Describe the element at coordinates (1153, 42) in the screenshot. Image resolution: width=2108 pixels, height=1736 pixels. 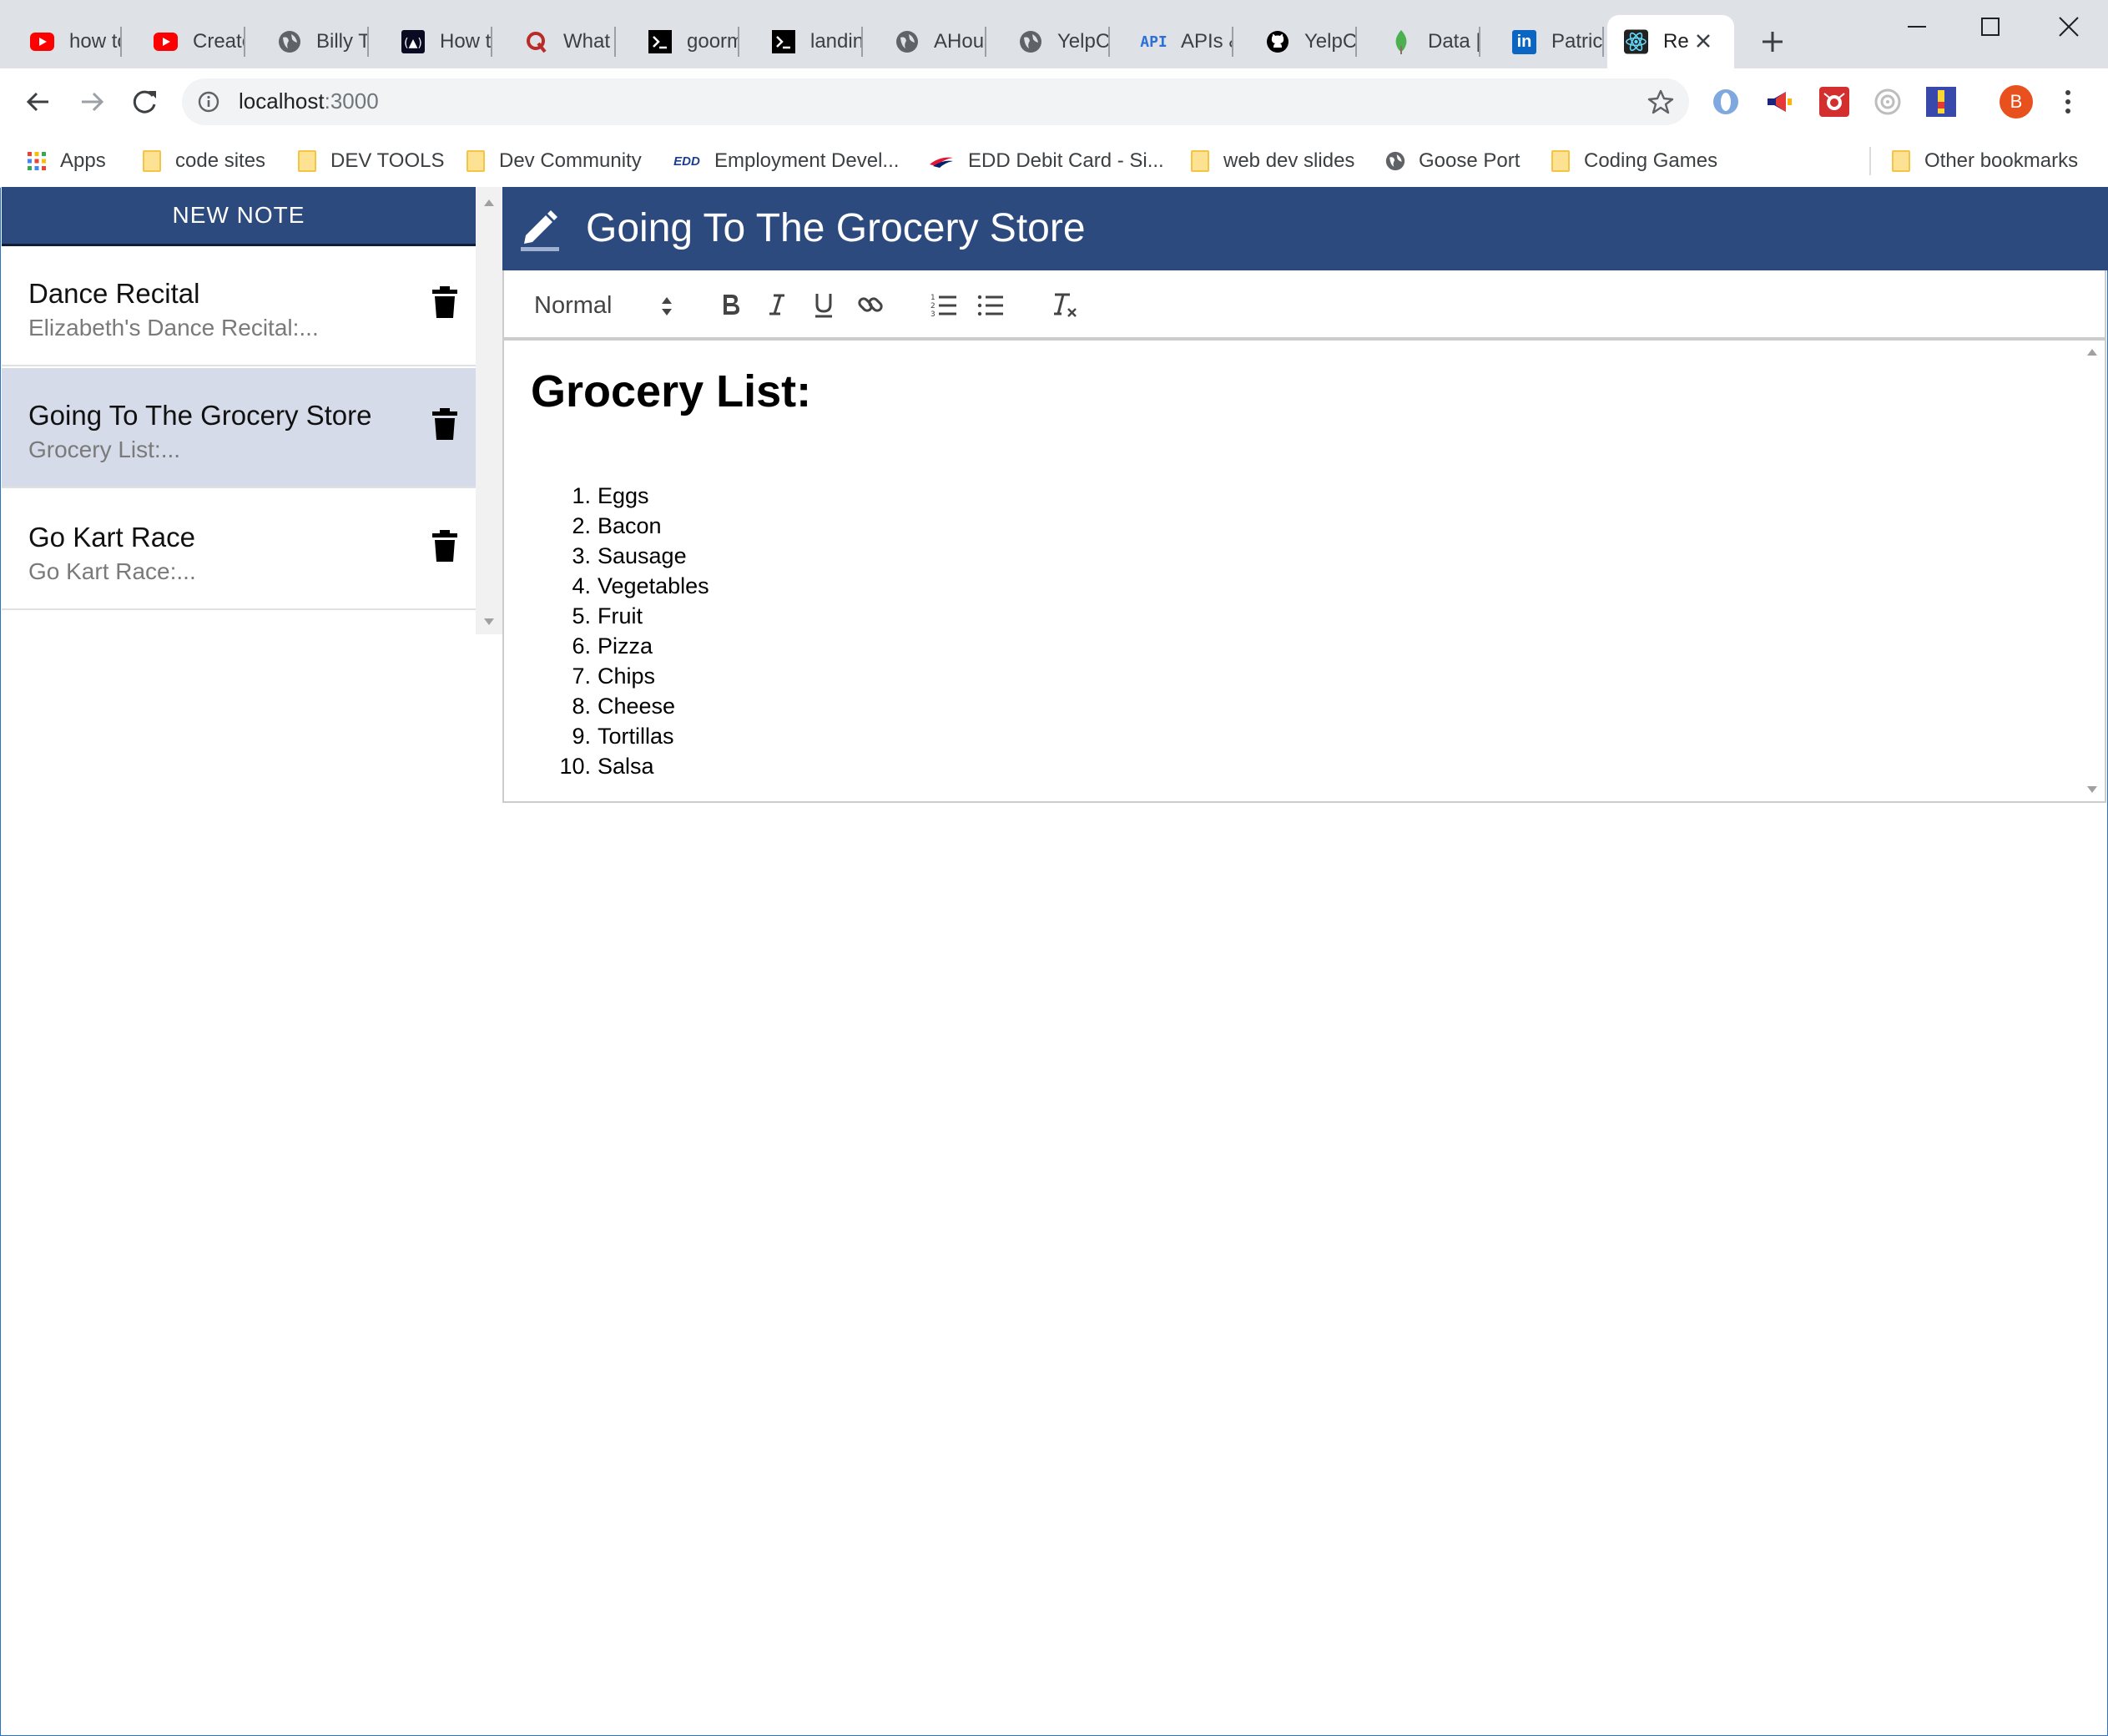
I see `api-icon-text: API` at that location.